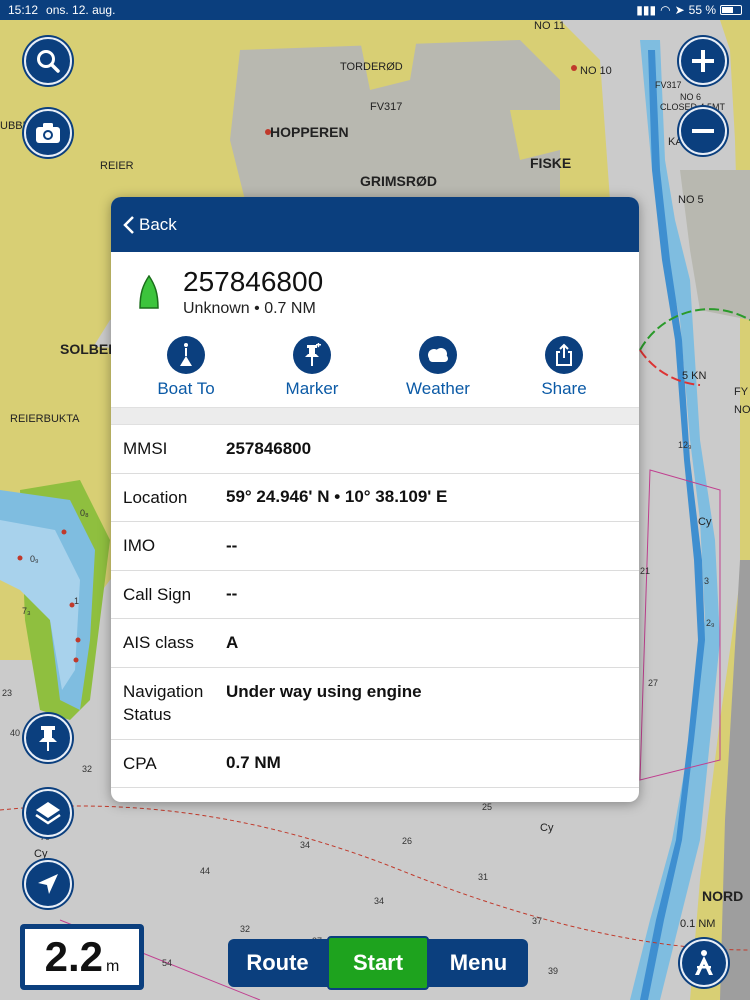 This screenshot has width=750, height=1000. What do you see at coordinates (26, 611) in the screenshot?
I see `depth-sounding: 7₃` at bounding box center [26, 611].